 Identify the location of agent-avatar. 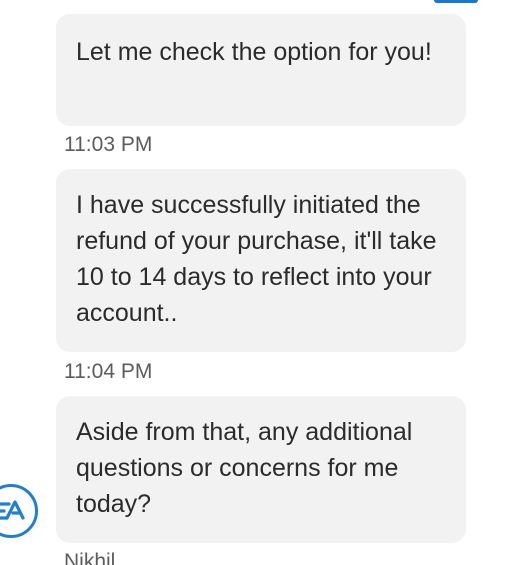
(19, 511).